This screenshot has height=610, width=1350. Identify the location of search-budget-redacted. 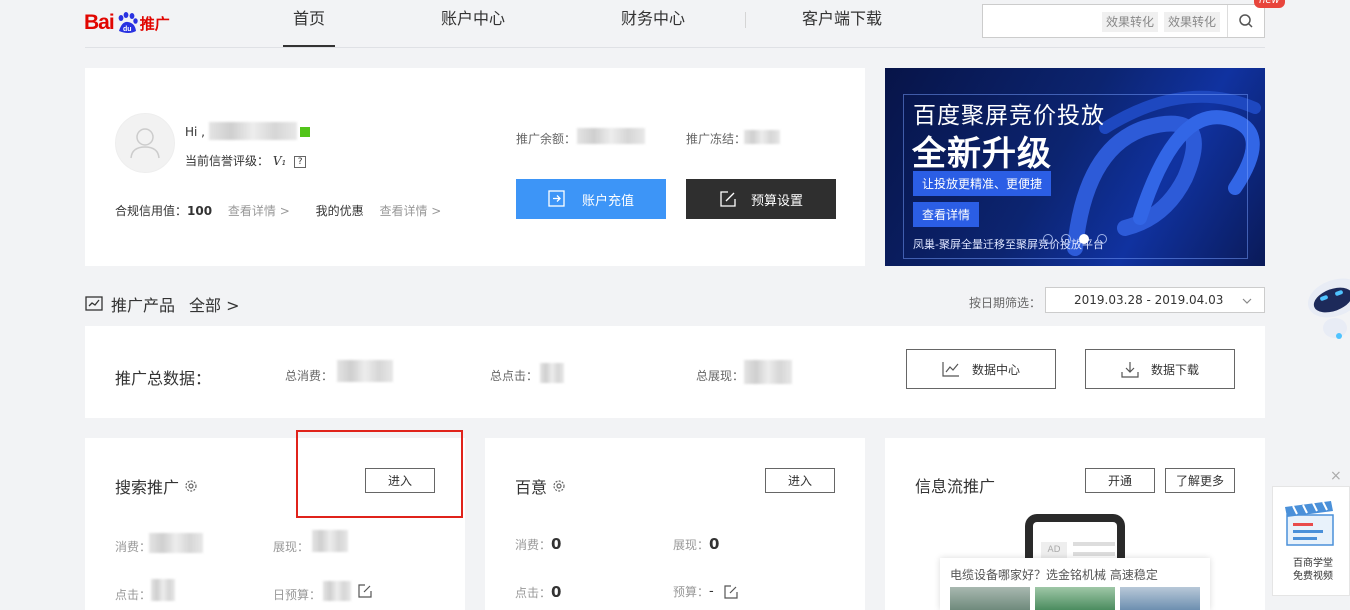
(337, 591).